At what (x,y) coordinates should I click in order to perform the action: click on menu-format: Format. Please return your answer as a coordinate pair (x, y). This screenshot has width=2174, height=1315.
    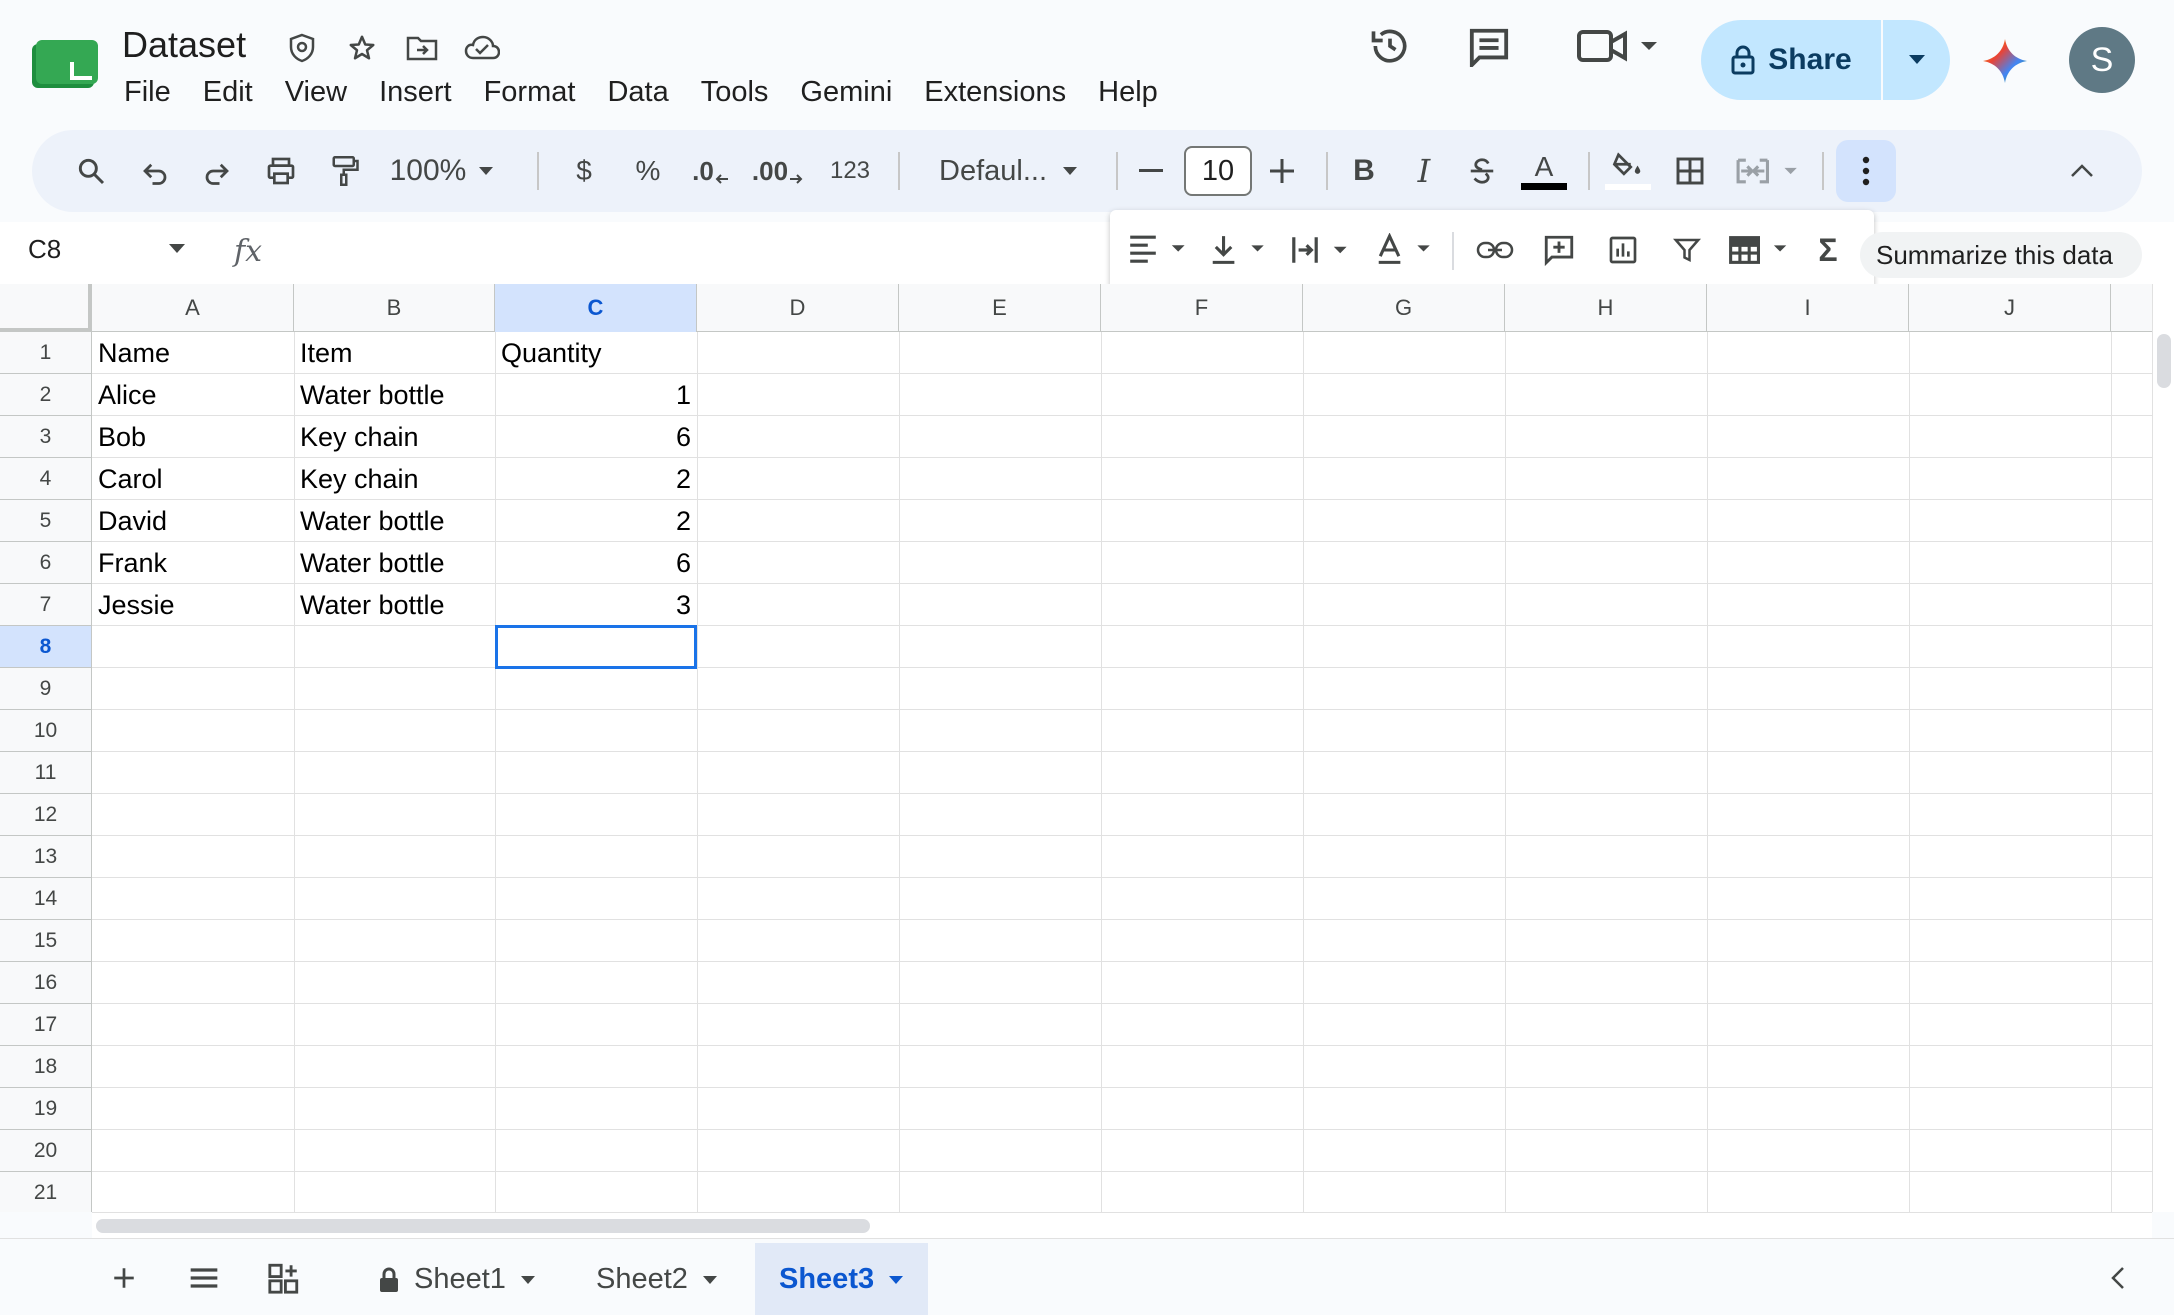
    Looking at the image, I should click on (530, 92).